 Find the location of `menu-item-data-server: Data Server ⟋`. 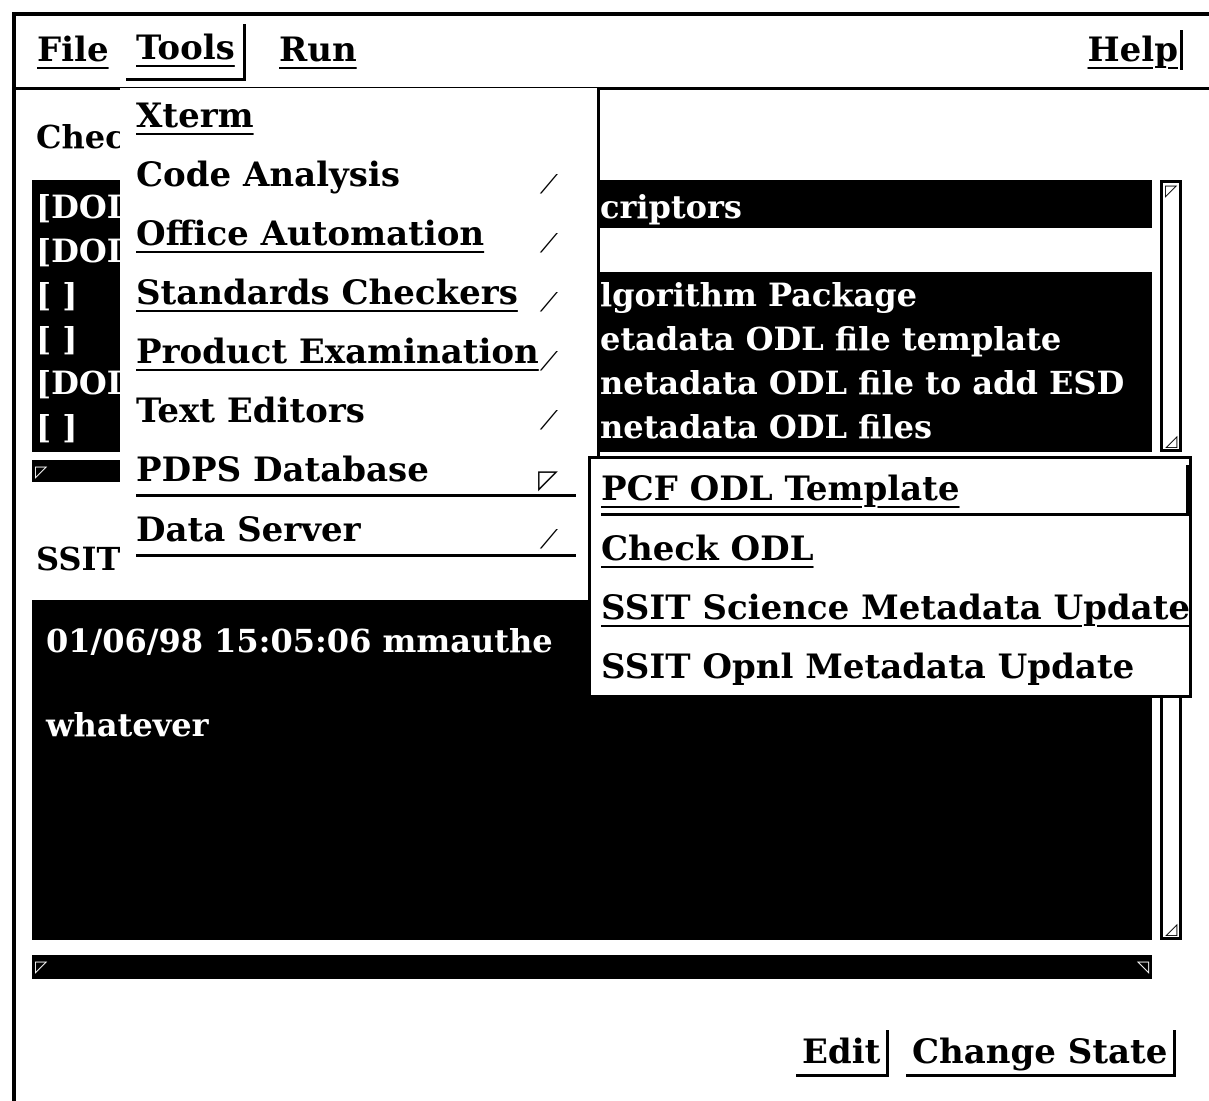

menu-item-data-server: Data Server ⟋ is located at coordinates (356, 531).